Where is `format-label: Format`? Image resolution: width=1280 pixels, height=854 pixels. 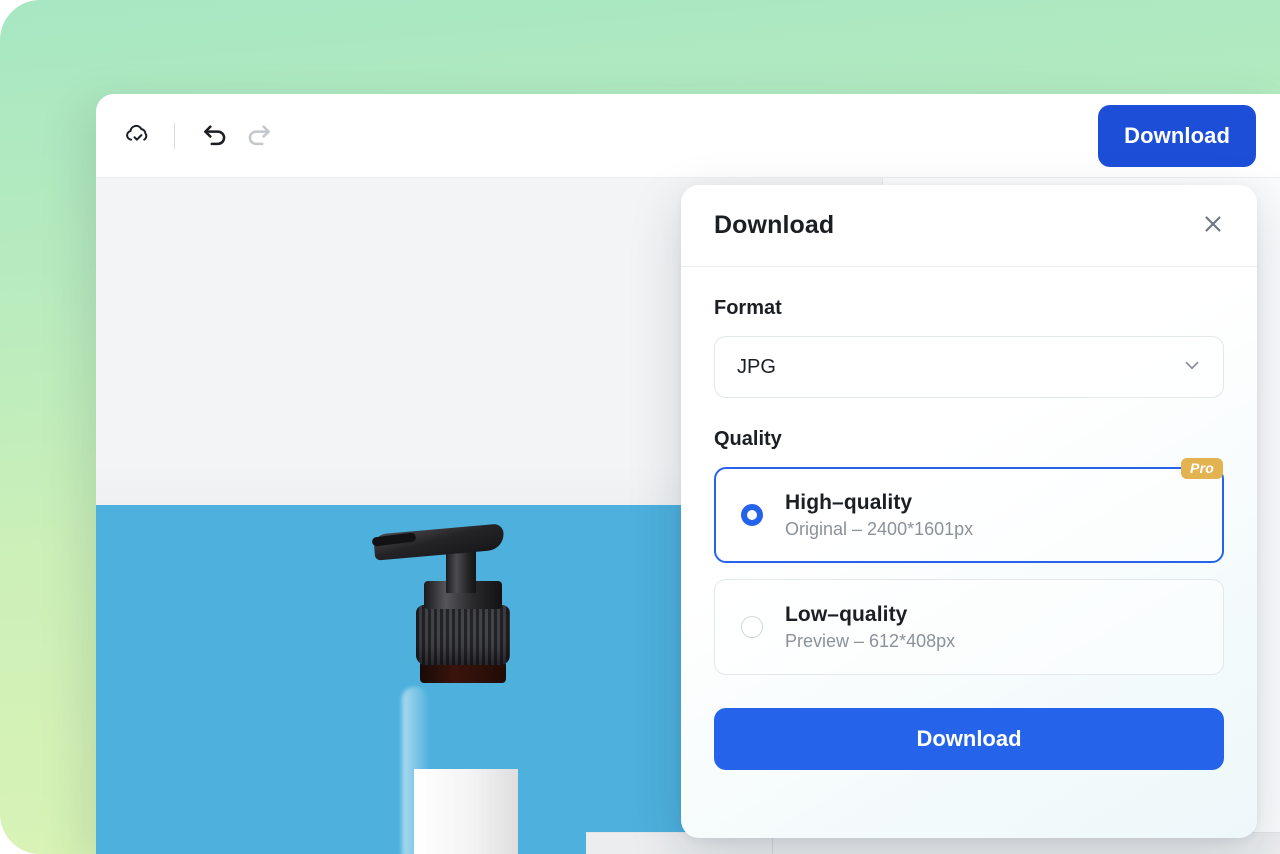
format-label: Format is located at coordinates (748, 308).